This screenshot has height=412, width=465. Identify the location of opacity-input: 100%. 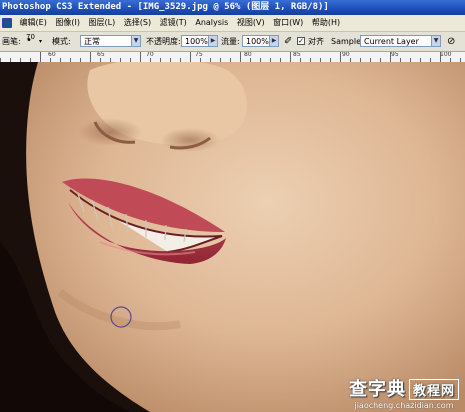
(195, 41).